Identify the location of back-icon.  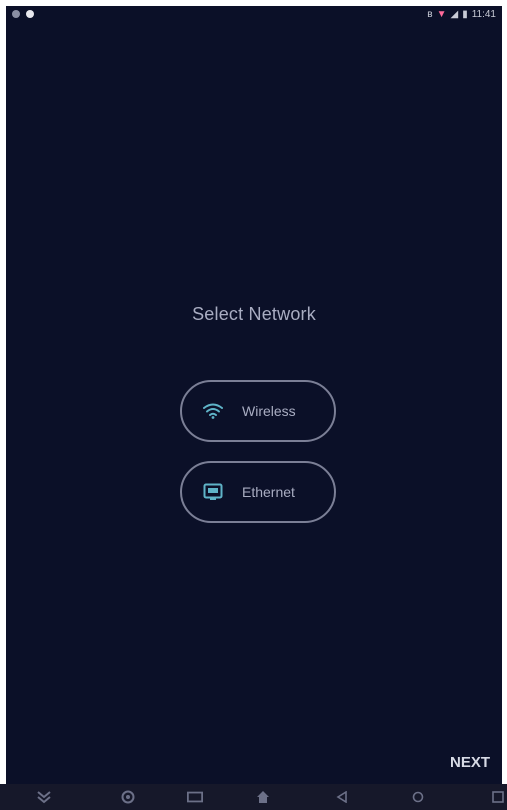
(342, 797).